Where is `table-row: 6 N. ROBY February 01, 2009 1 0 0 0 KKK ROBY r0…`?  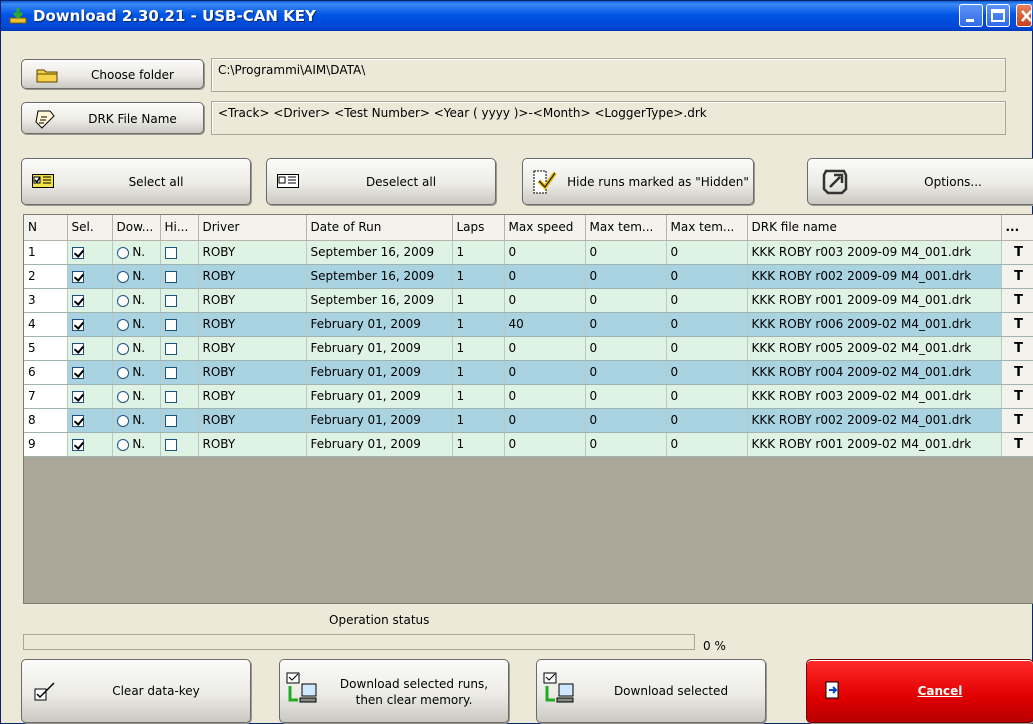
table-row: 6 N. ROBY February 01, 2009 1 0 0 0 KKK ROBY r0… is located at coordinates (528, 372).